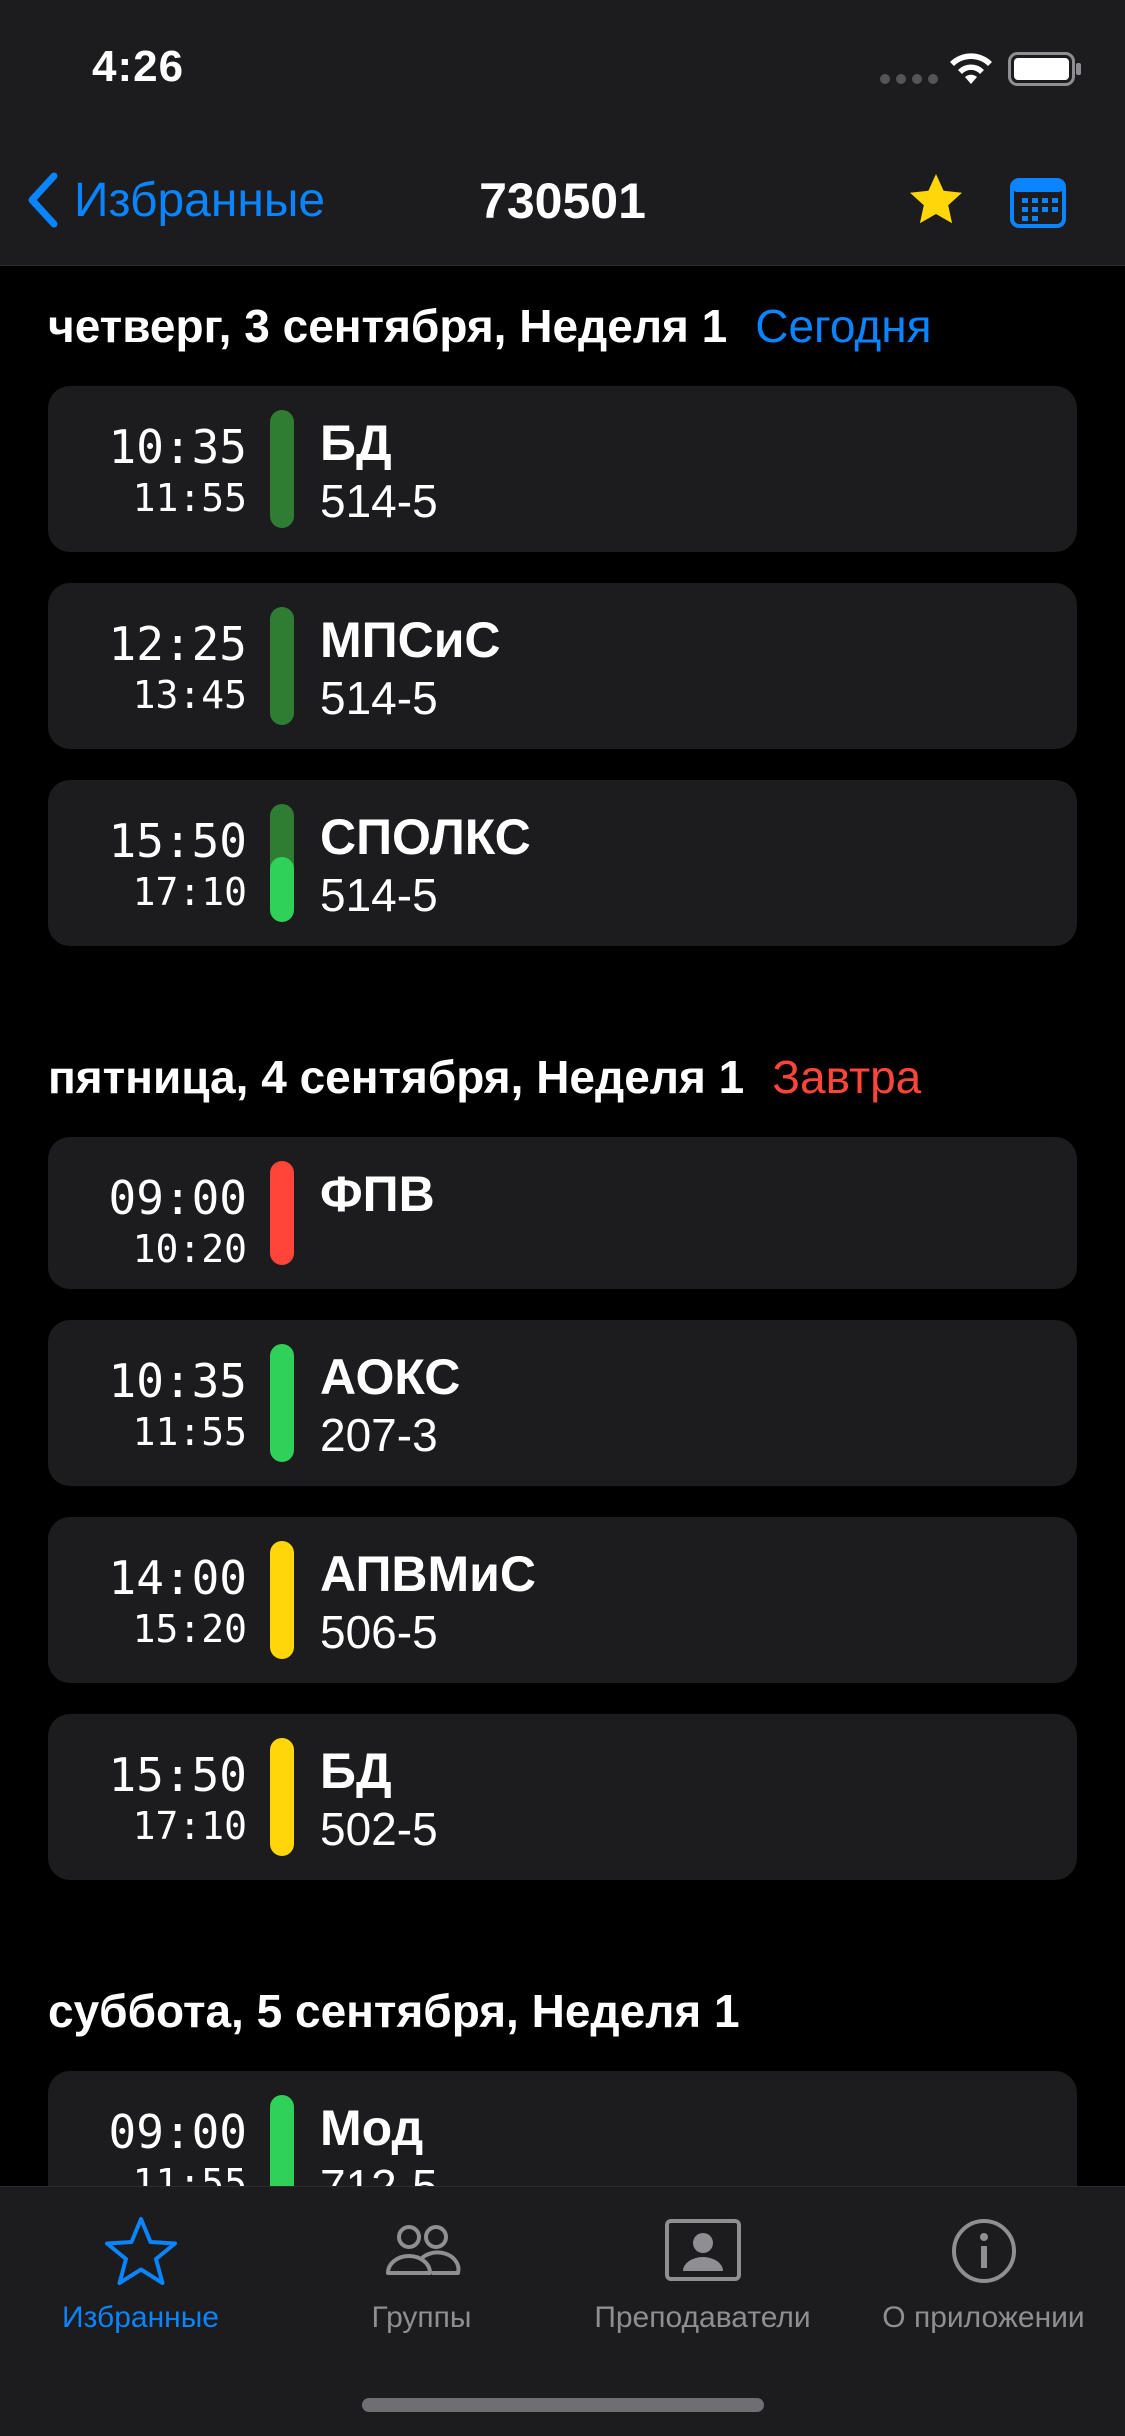 The width and height of the screenshot is (1125, 2436). What do you see at coordinates (379, 1829) in the screenshot?
I see `lesson-room: 502-5` at bounding box center [379, 1829].